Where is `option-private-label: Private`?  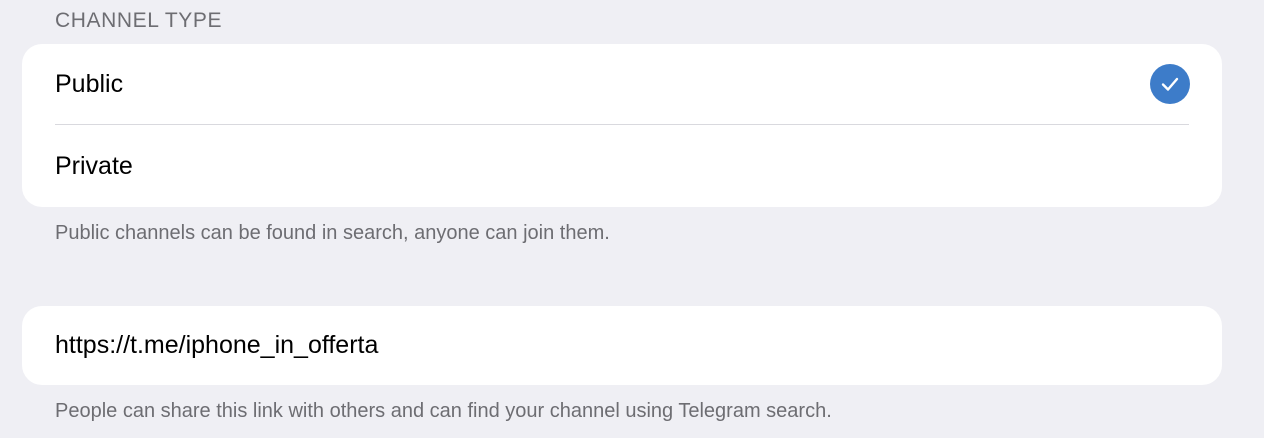 option-private-label: Private is located at coordinates (94, 166).